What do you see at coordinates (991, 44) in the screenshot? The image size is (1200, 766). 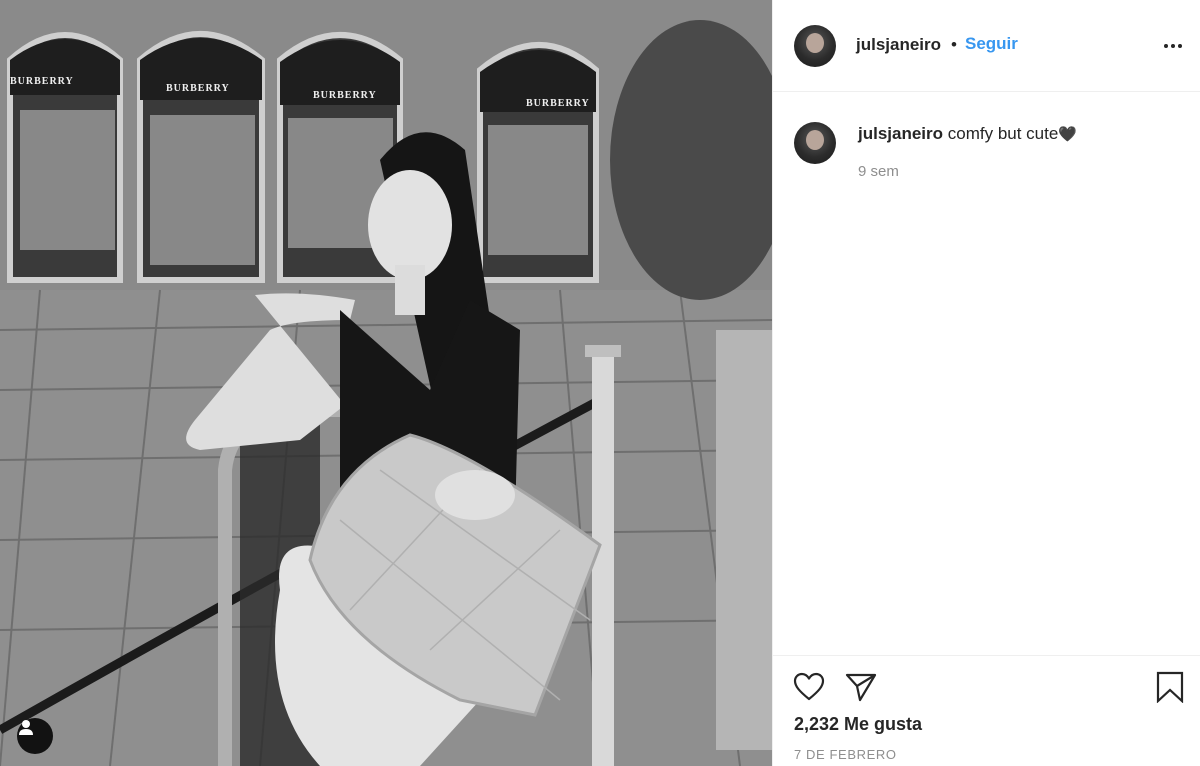 I see `follow-button: Seguir` at bounding box center [991, 44].